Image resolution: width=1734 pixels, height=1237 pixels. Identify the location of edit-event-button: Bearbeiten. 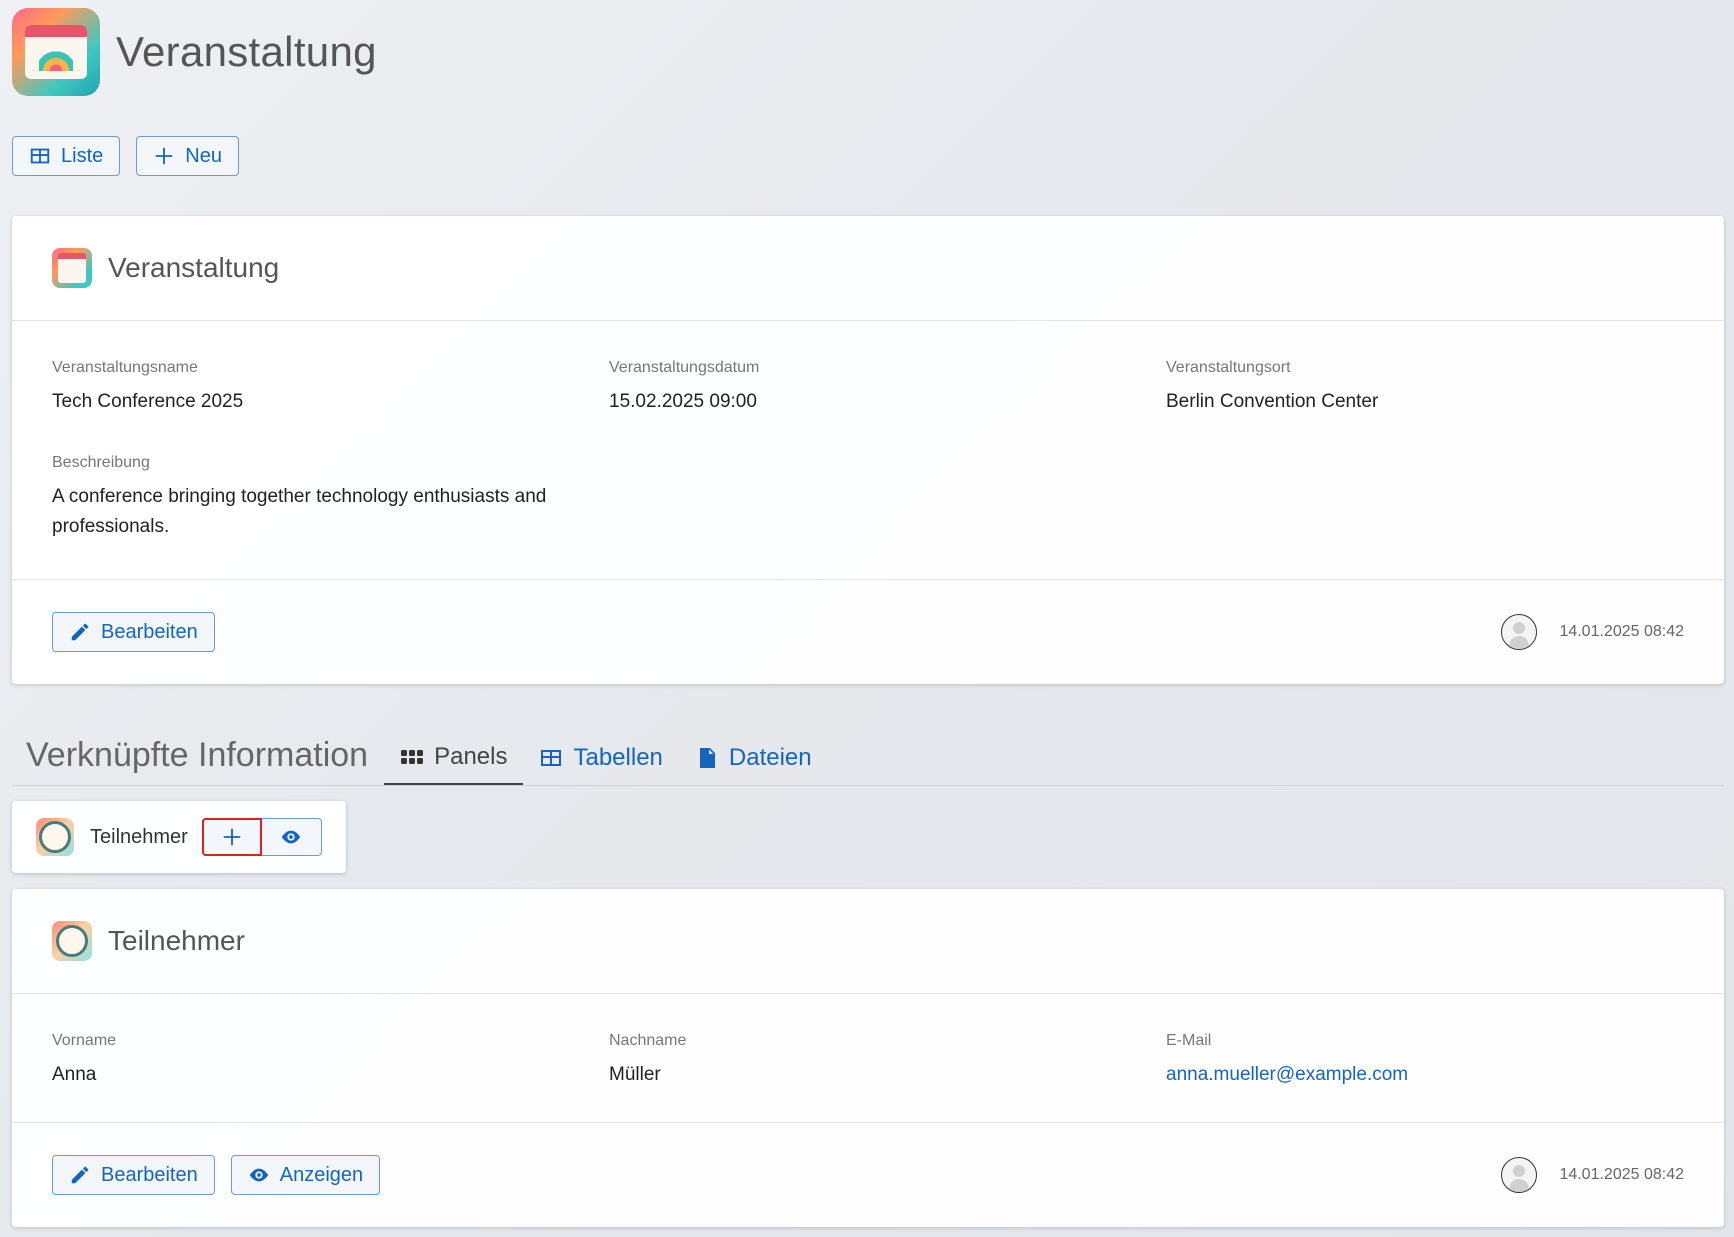
(133, 632).